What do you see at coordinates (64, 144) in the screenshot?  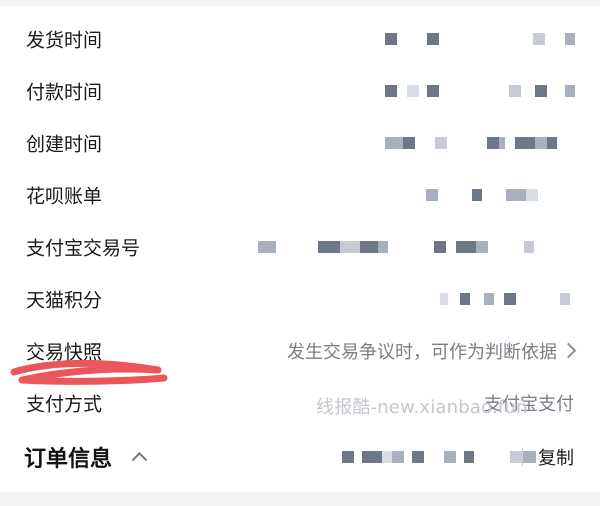 I see `create-time-label: 创建时间` at bounding box center [64, 144].